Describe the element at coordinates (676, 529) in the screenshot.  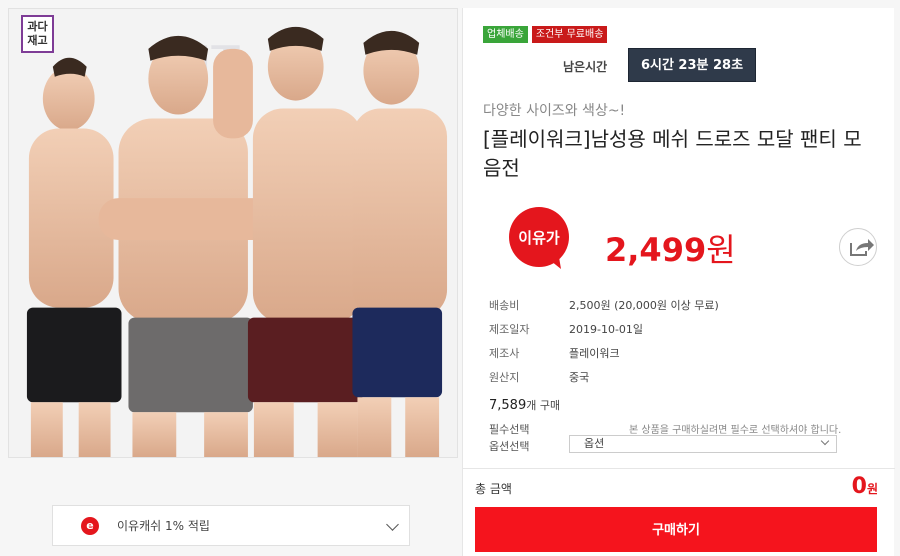
I see `buy-button: 구매하기` at that location.